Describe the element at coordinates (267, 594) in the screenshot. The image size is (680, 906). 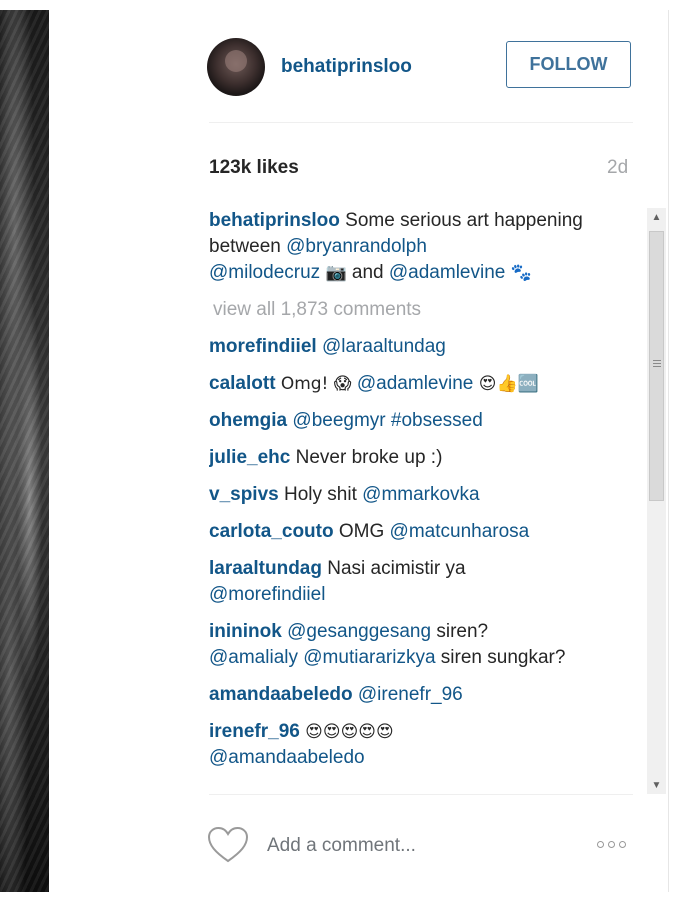
I see `comment-mention: @morefindiiel` at that location.